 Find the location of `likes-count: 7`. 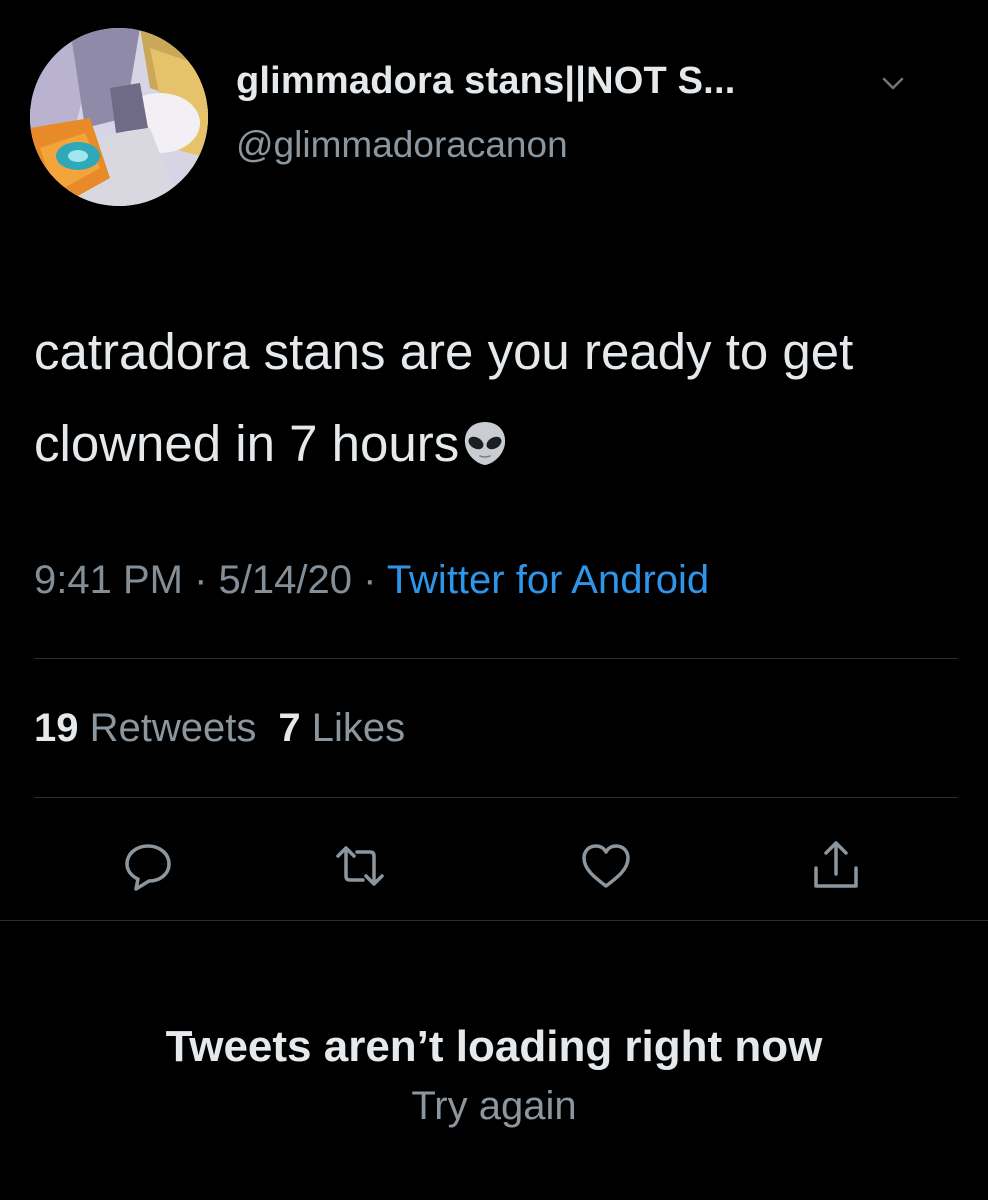

likes-count: 7 is located at coordinates (289, 728).